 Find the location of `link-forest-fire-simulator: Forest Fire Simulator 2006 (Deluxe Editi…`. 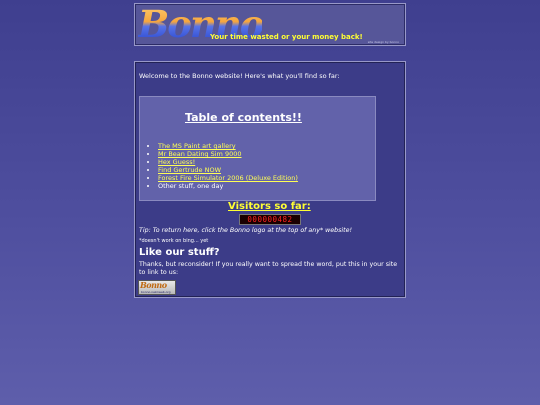

link-forest-fire-simulator: Forest Fire Simulator 2006 (Deluxe Editi… is located at coordinates (228, 178).